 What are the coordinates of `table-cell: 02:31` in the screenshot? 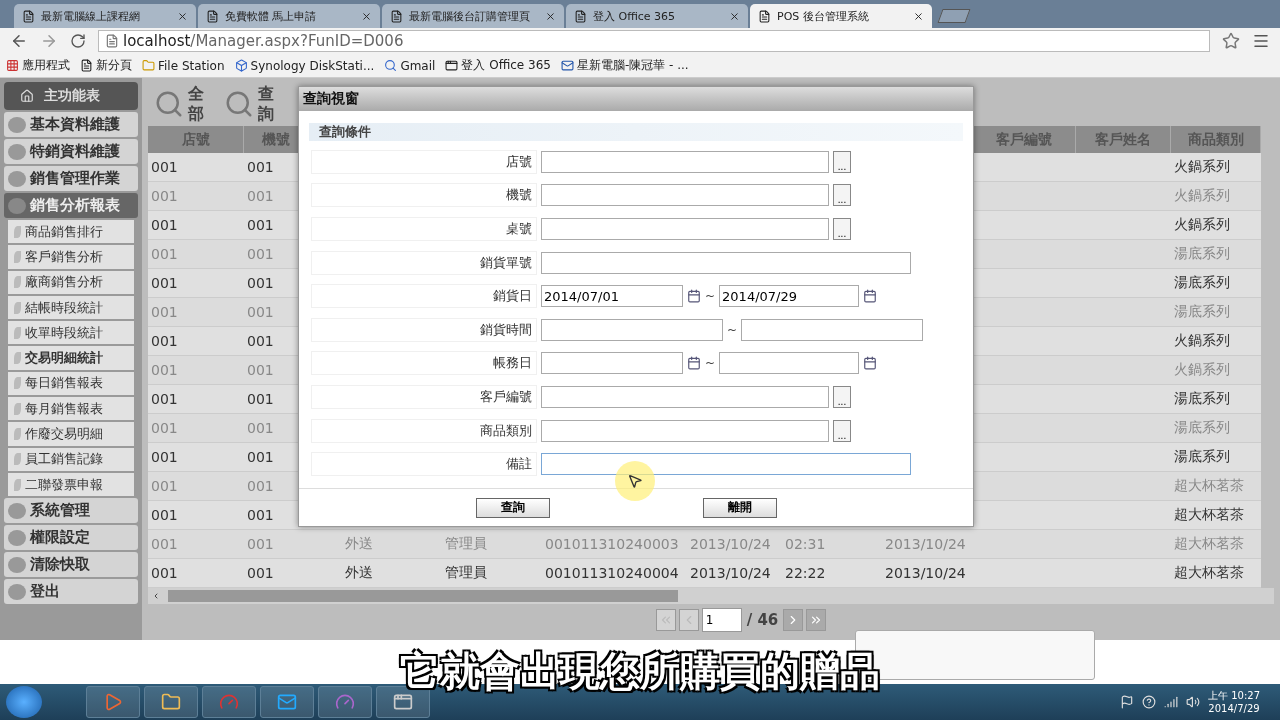 It's located at (832, 544).